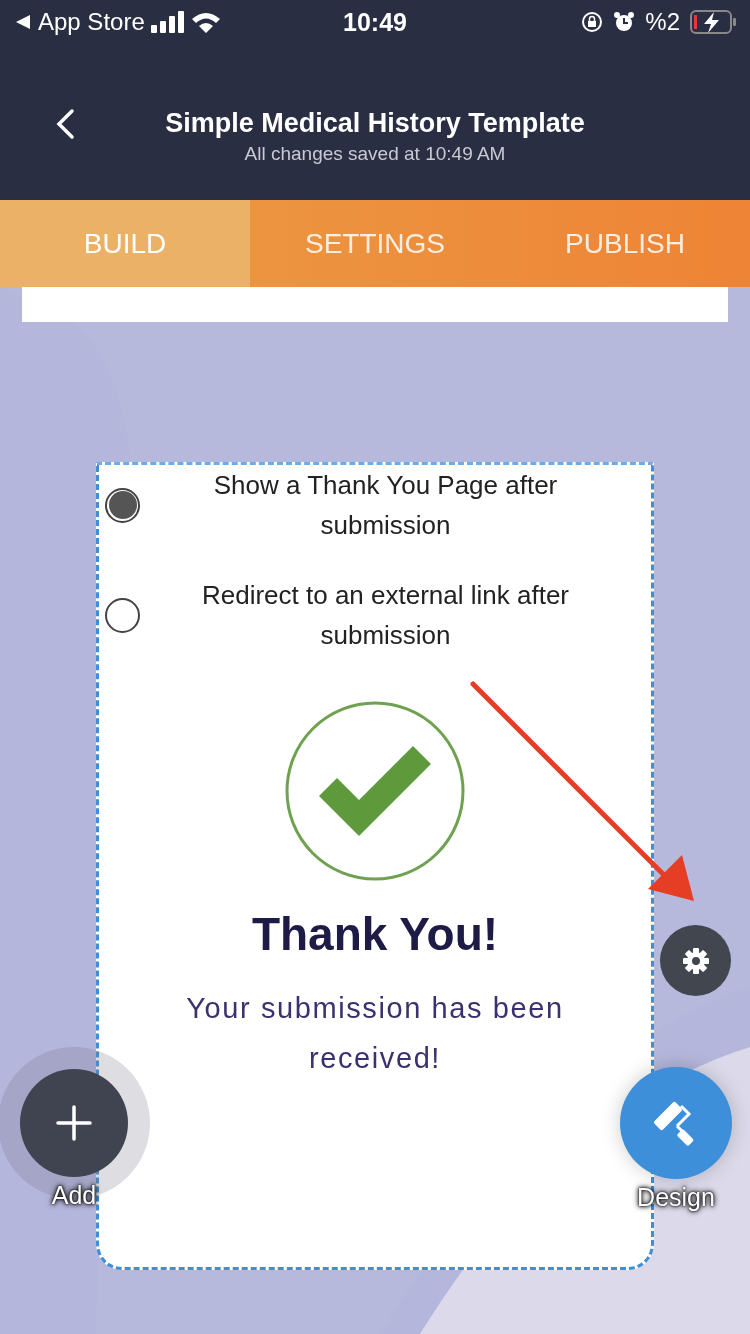  I want to click on signal-icon, so click(167, 22).